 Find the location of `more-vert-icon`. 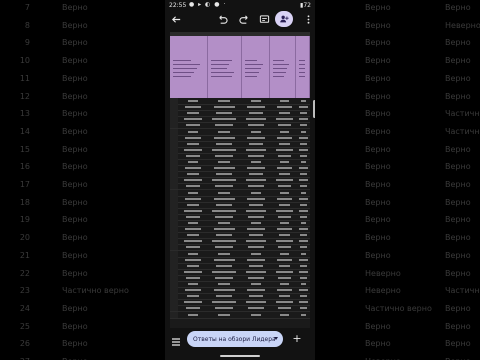

more-vert-icon is located at coordinates (308, 19).